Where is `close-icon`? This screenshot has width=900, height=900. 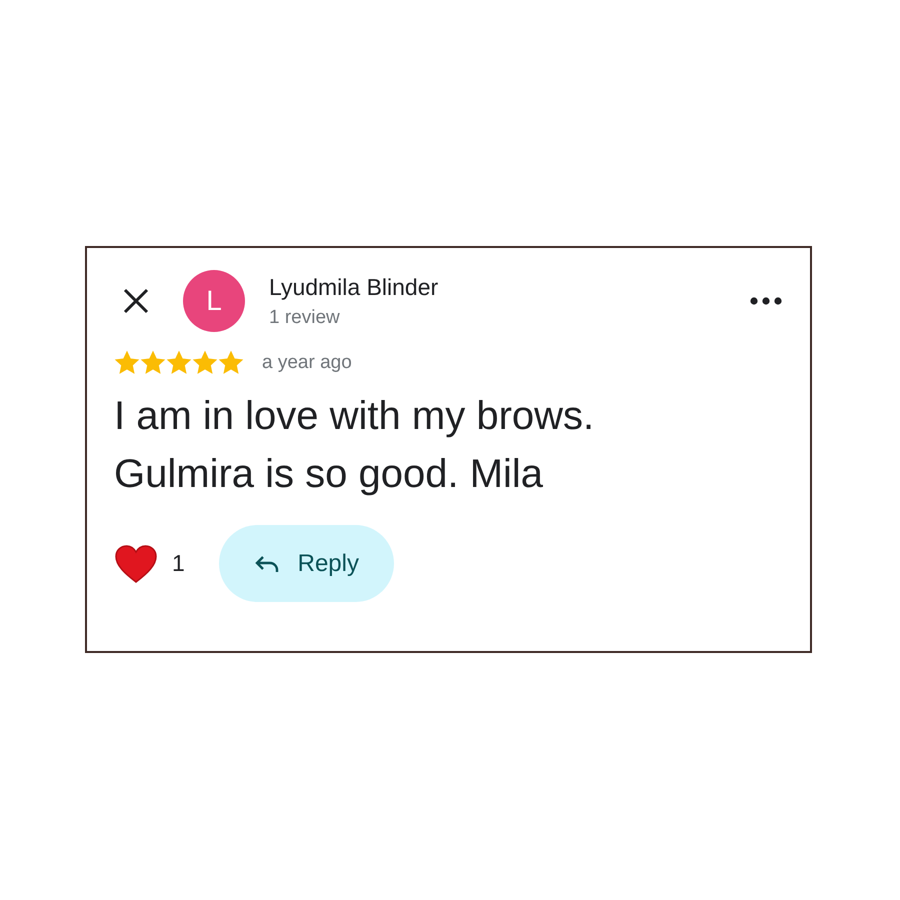
close-icon is located at coordinates (136, 301).